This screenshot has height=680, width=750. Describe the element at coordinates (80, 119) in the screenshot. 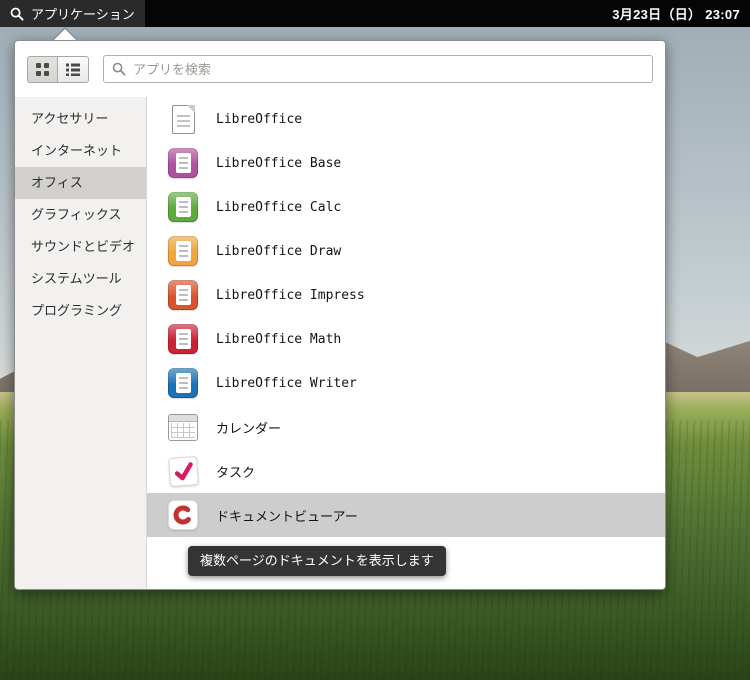

I see `sidebar-item-accessories: アクセサリー` at that location.